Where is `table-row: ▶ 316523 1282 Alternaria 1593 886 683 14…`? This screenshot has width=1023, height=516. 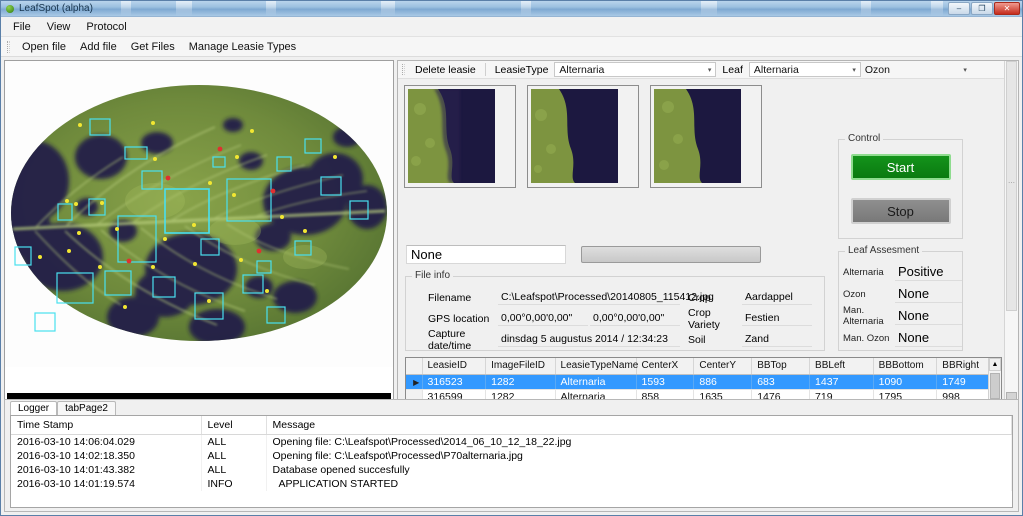
table-row: ▶ 316523 1282 Alternaria 1593 886 683 14… is located at coordinates (703, 382).